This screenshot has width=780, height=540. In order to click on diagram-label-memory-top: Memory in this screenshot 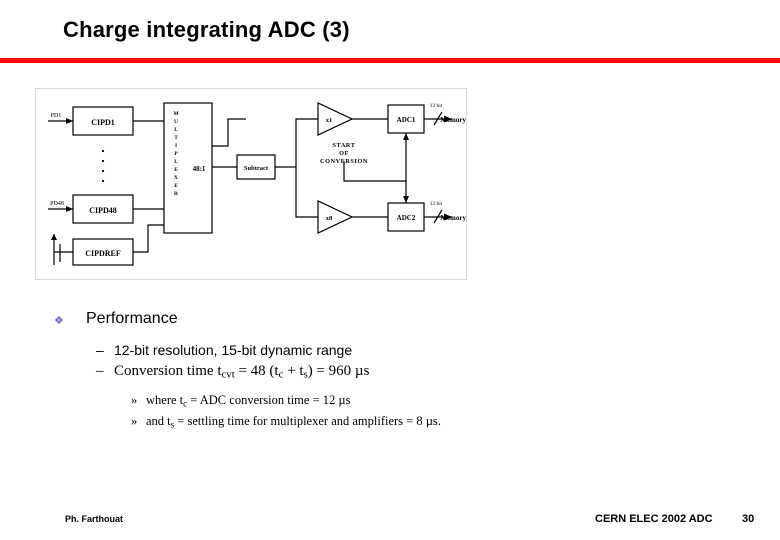, I will do `click(453, 120)`.